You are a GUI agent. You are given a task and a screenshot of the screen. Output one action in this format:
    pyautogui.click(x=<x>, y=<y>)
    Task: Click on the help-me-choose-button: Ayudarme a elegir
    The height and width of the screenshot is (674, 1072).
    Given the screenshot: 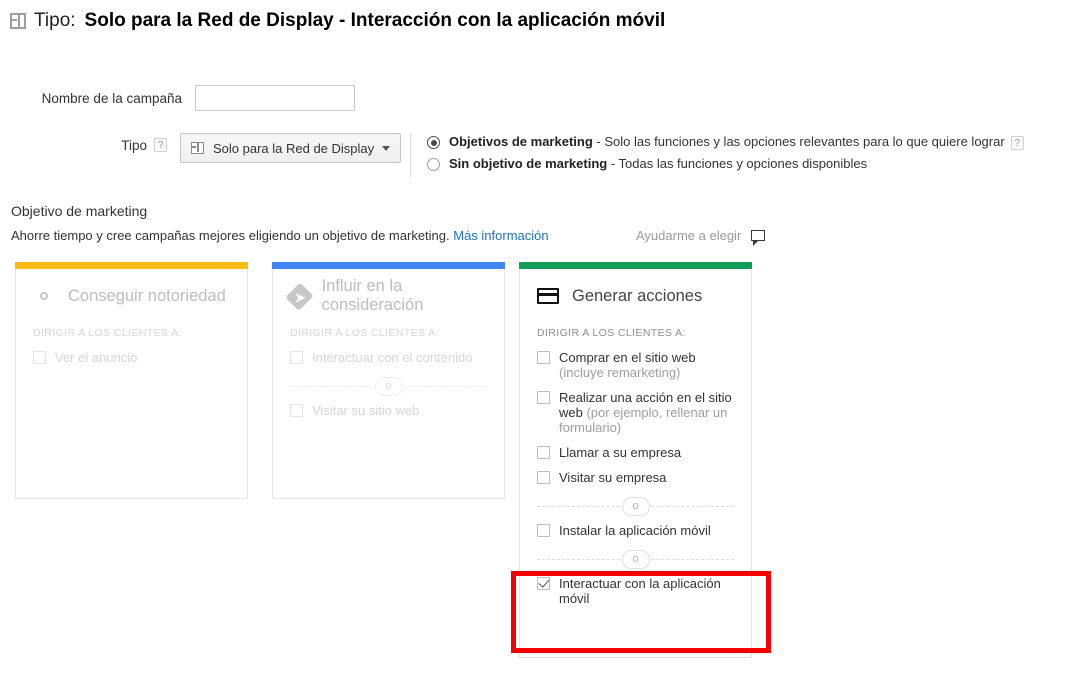 What is the action you would take?
    pyautogui.click(x=701, y=237)
    